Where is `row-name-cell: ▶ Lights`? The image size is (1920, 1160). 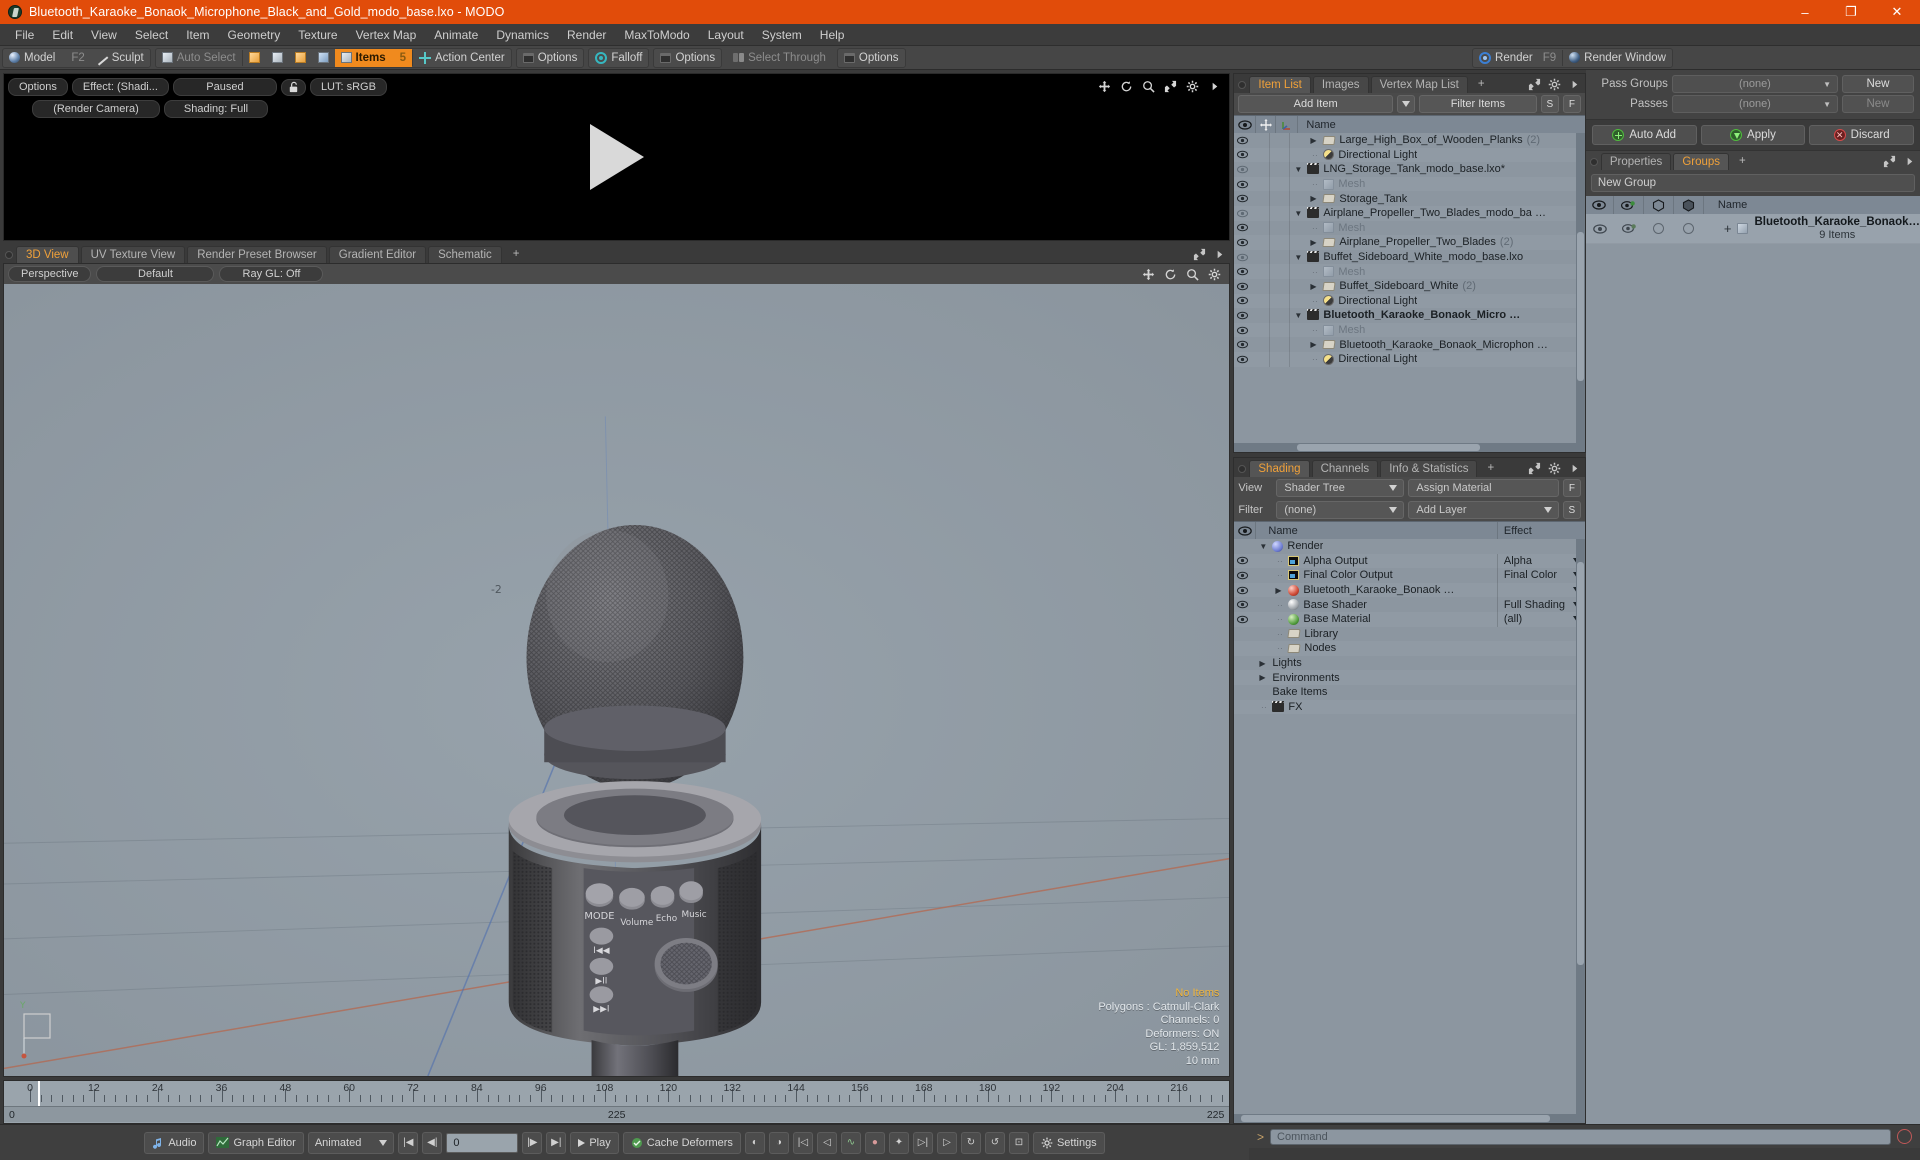
row-name-cell: ▶ Lights is located at coordinates (1276, 663).